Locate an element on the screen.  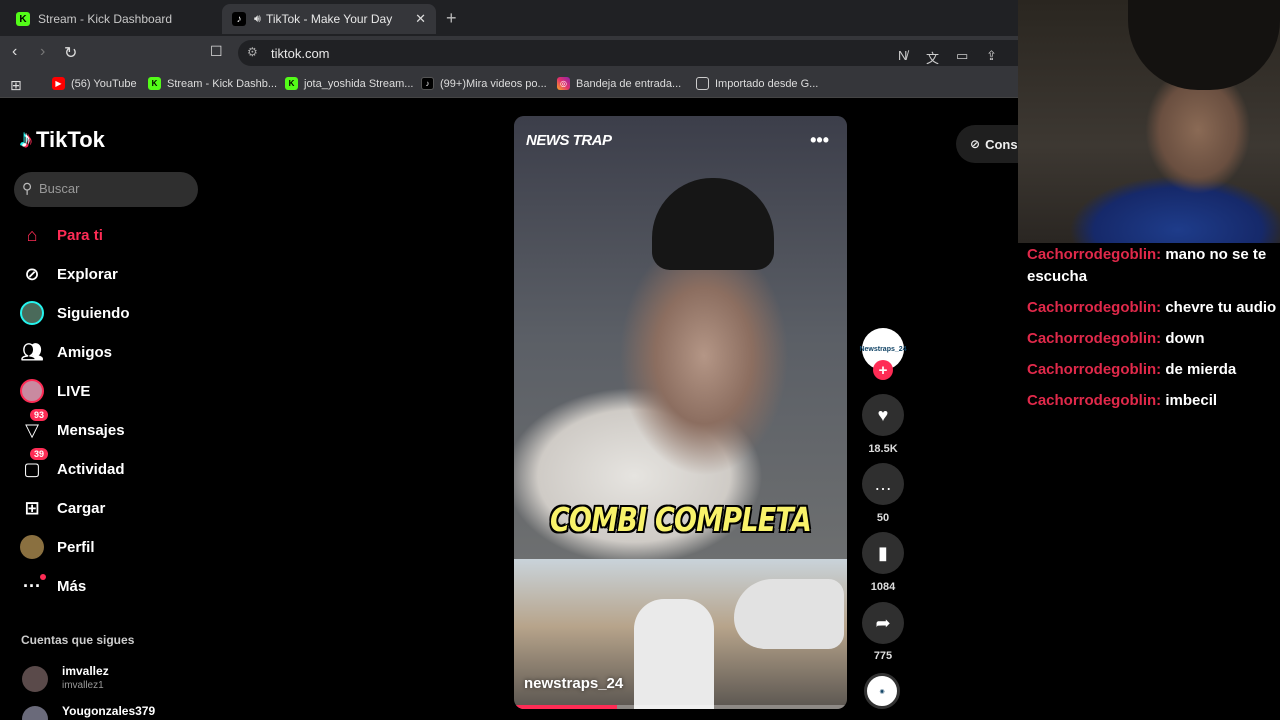
logo-text: TikTok is located at coordinates (70, 139).